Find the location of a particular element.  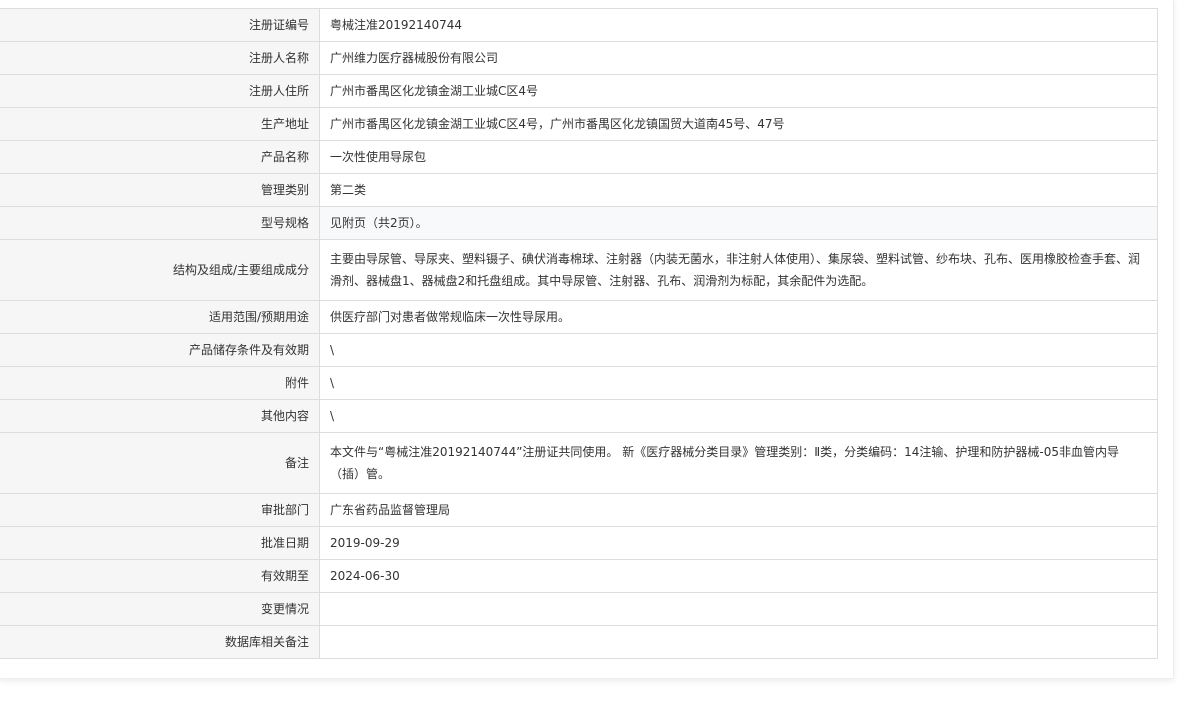

row-label: 管理类别 is located at coordinates (160, 190).